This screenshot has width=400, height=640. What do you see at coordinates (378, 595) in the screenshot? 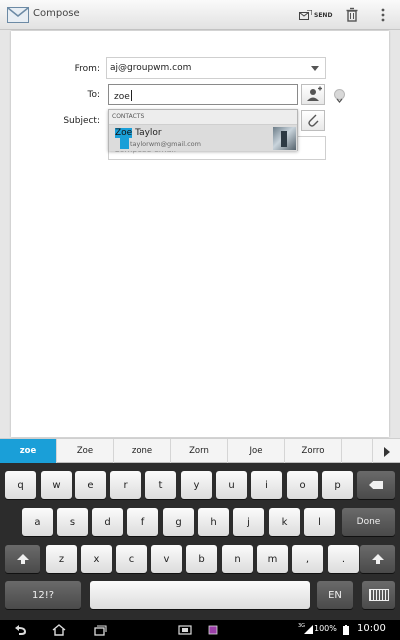
I see `keyboard-hide-icon` at bounding box center [378, 595].